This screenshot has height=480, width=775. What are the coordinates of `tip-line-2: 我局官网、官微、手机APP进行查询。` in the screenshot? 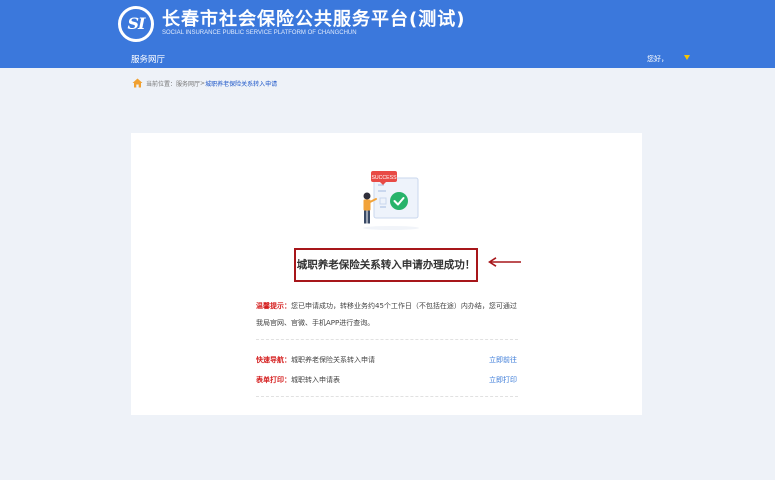 It's located at (315, 323).